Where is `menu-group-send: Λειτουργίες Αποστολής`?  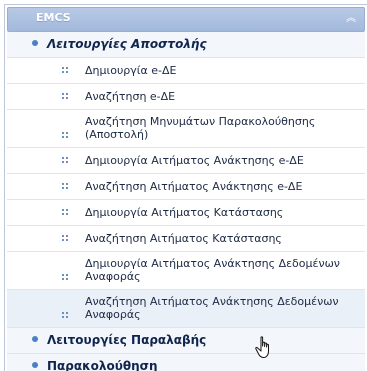
menu-group-send: Λειτουργίες Αποστολής is located at coordinates (186, 45).